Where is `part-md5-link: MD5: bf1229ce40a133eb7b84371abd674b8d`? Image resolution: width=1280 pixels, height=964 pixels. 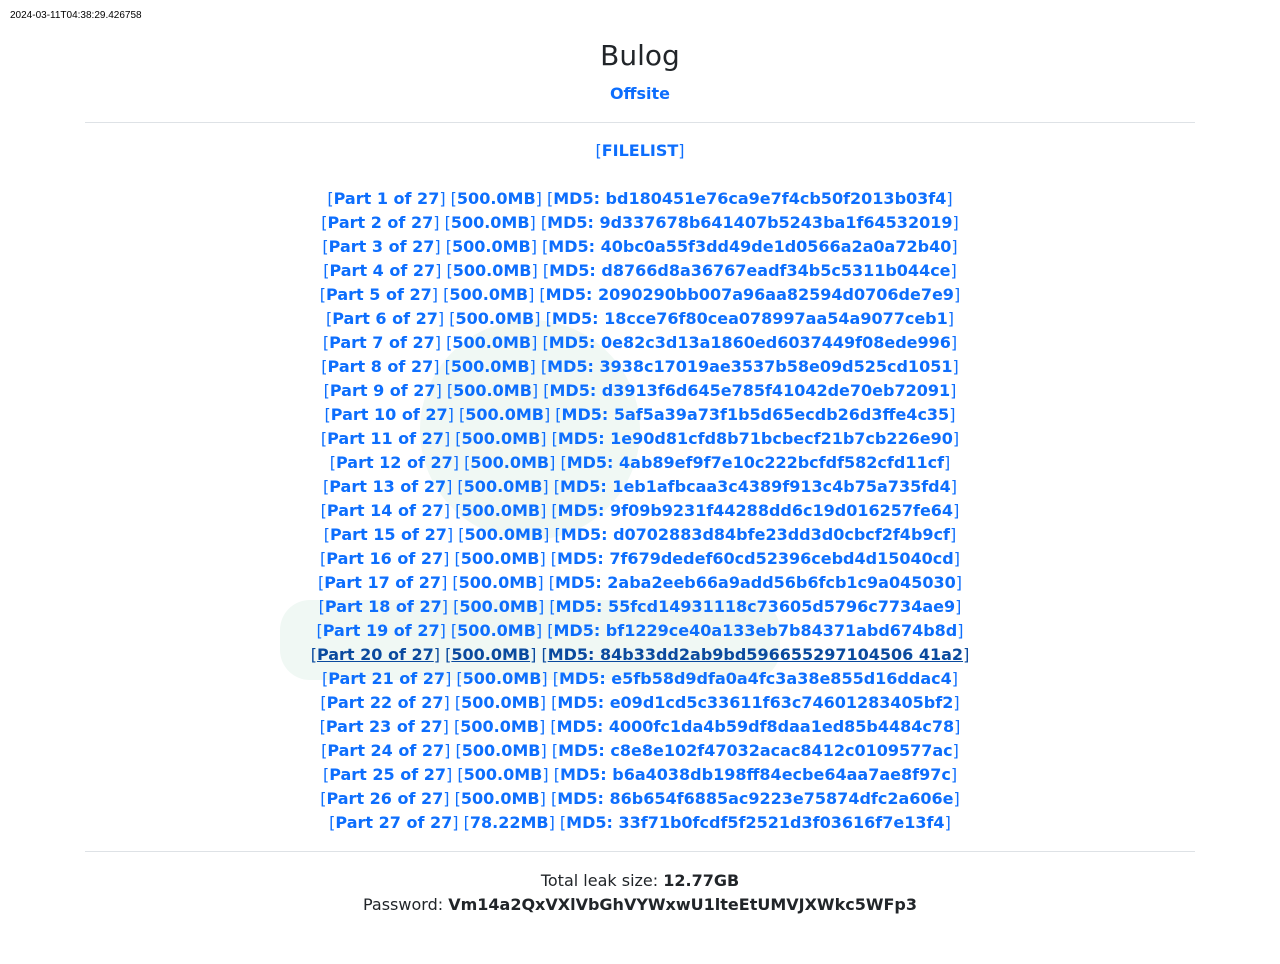
part-md5-link: MD5: bf1229ce40a133eb7b84371abd674b8d is located at coordinates (756, 630).